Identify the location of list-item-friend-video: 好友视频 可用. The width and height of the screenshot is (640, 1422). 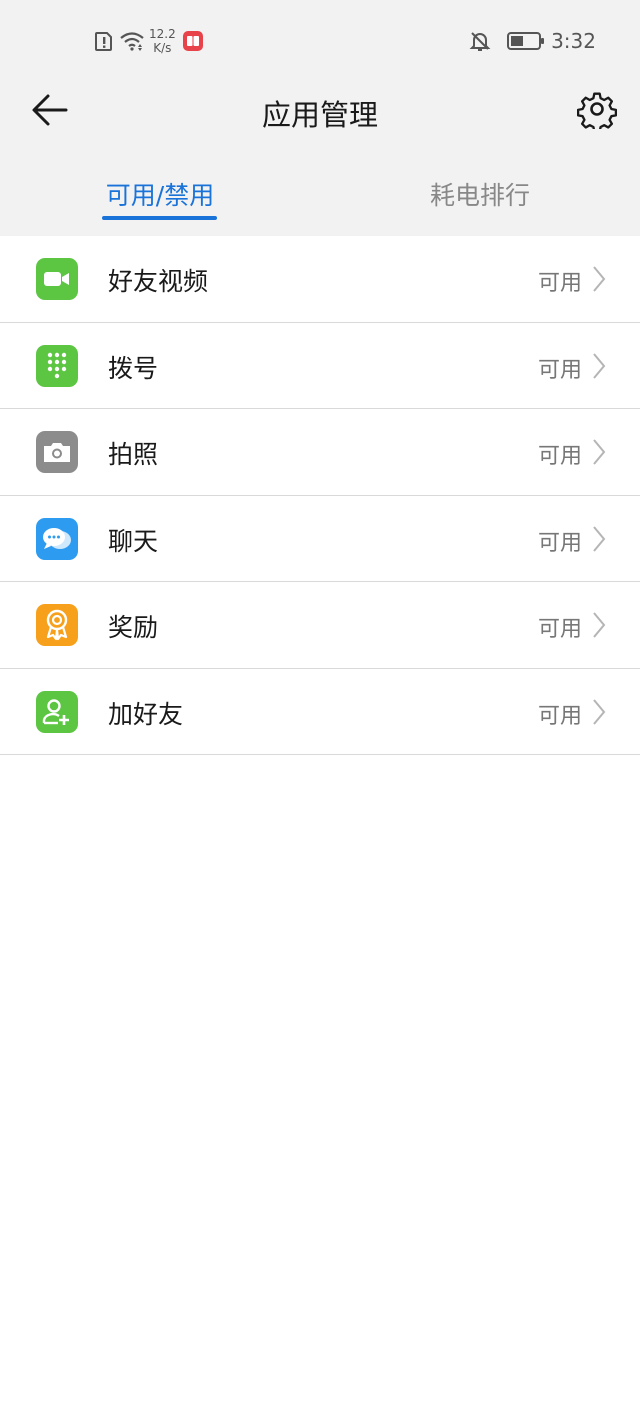
(320, 279).